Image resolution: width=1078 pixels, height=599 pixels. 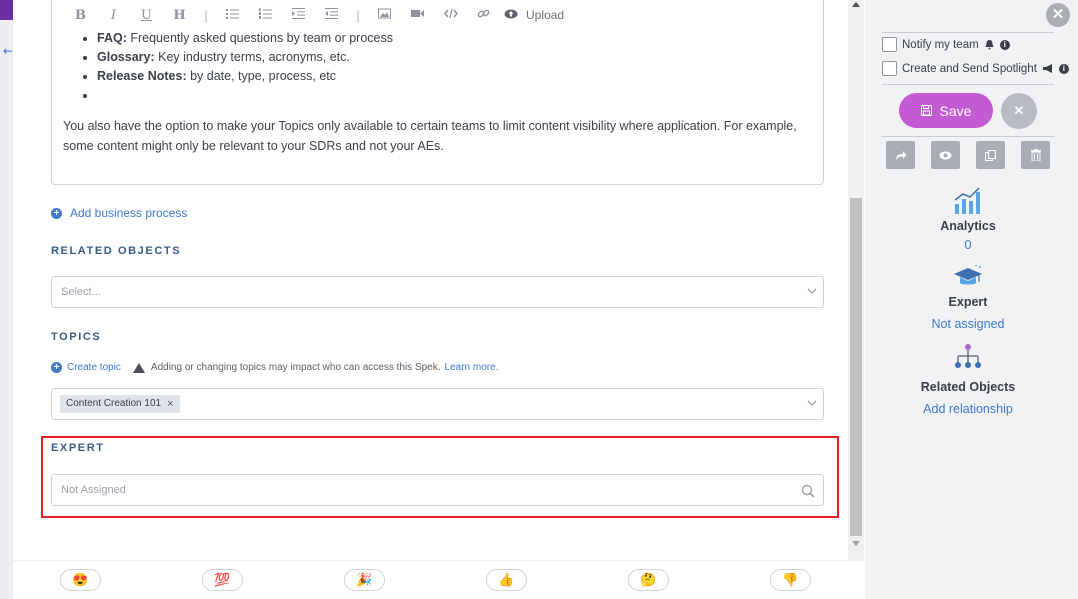 What do you see at coordinates (417, 15) in the screenshot?
I see `video-icon` at bounding box center [417, 15].